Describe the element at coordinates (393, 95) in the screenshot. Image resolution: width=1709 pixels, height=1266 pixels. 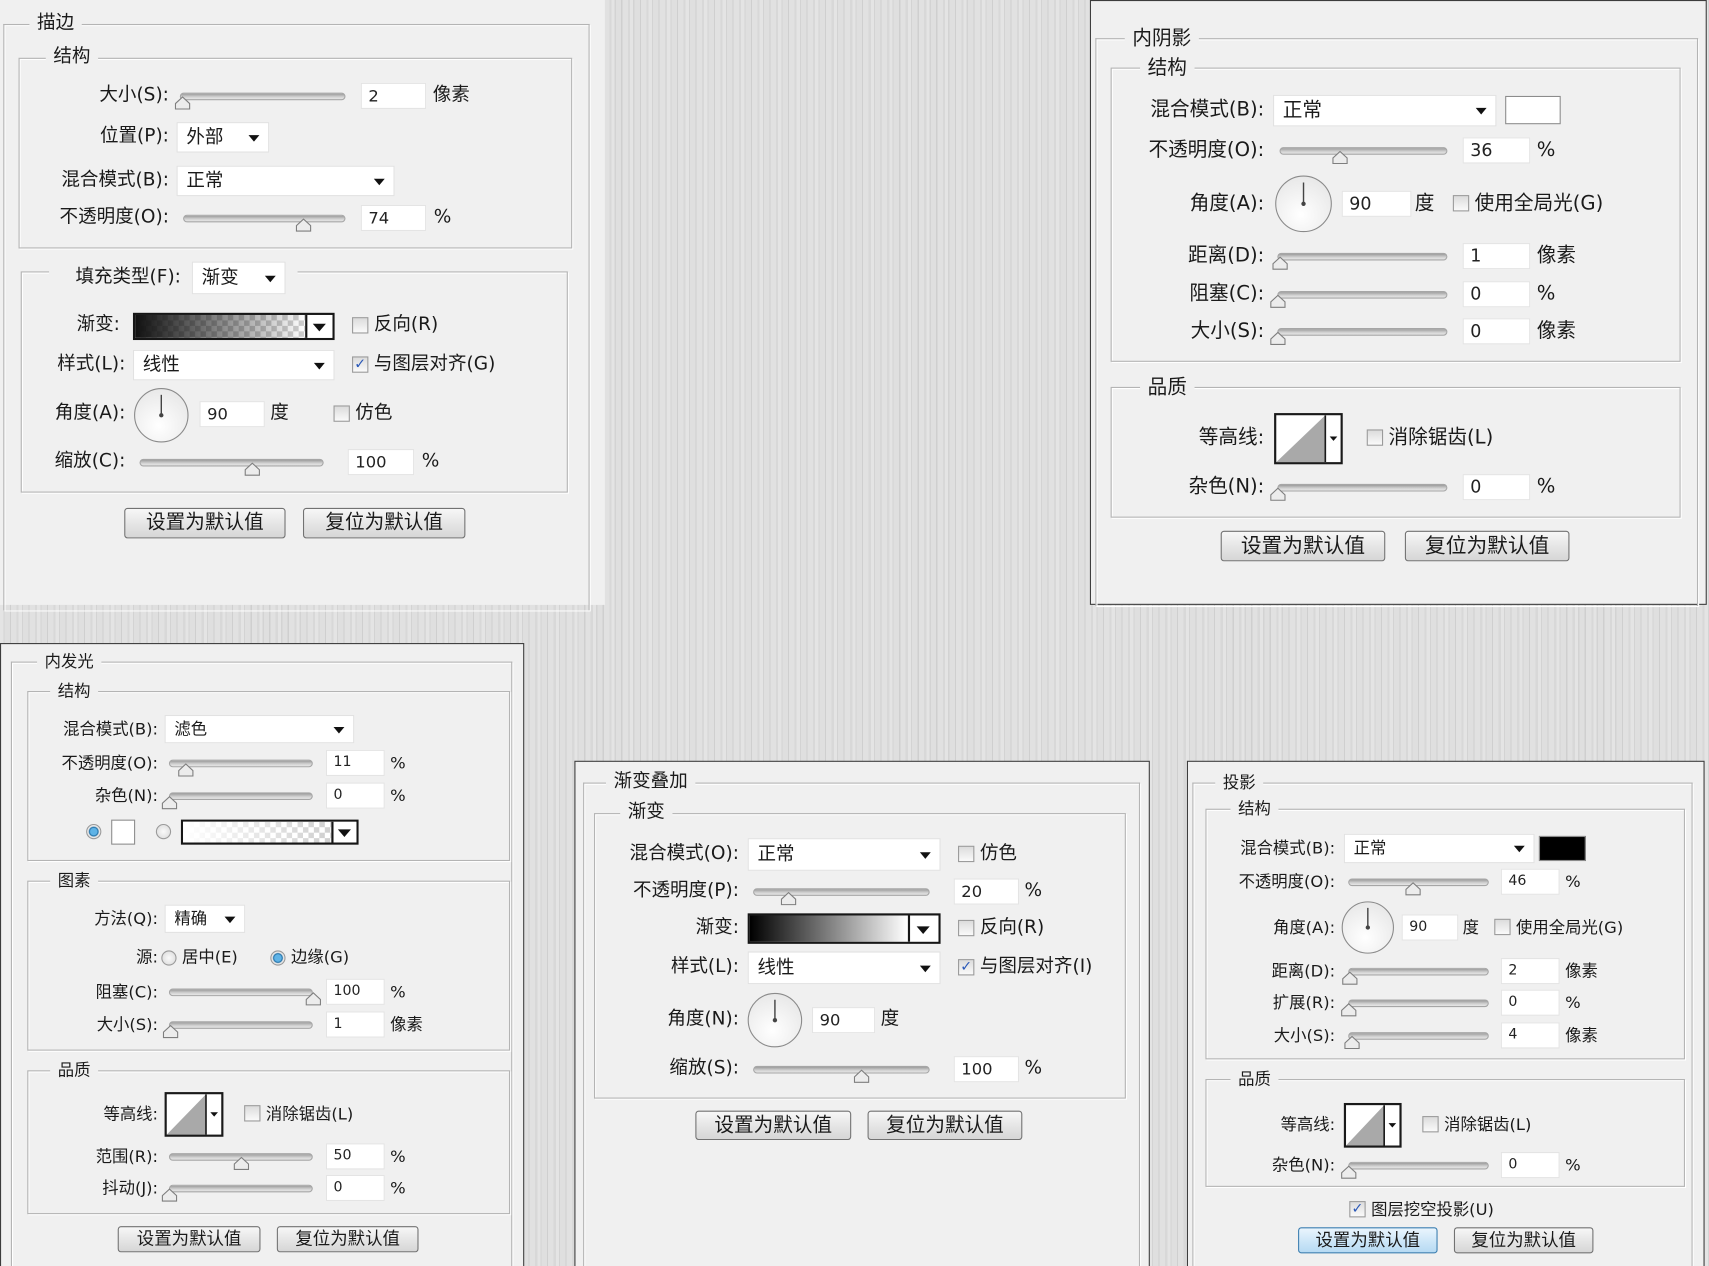
I see `stroke-size-input: 2` at that location.